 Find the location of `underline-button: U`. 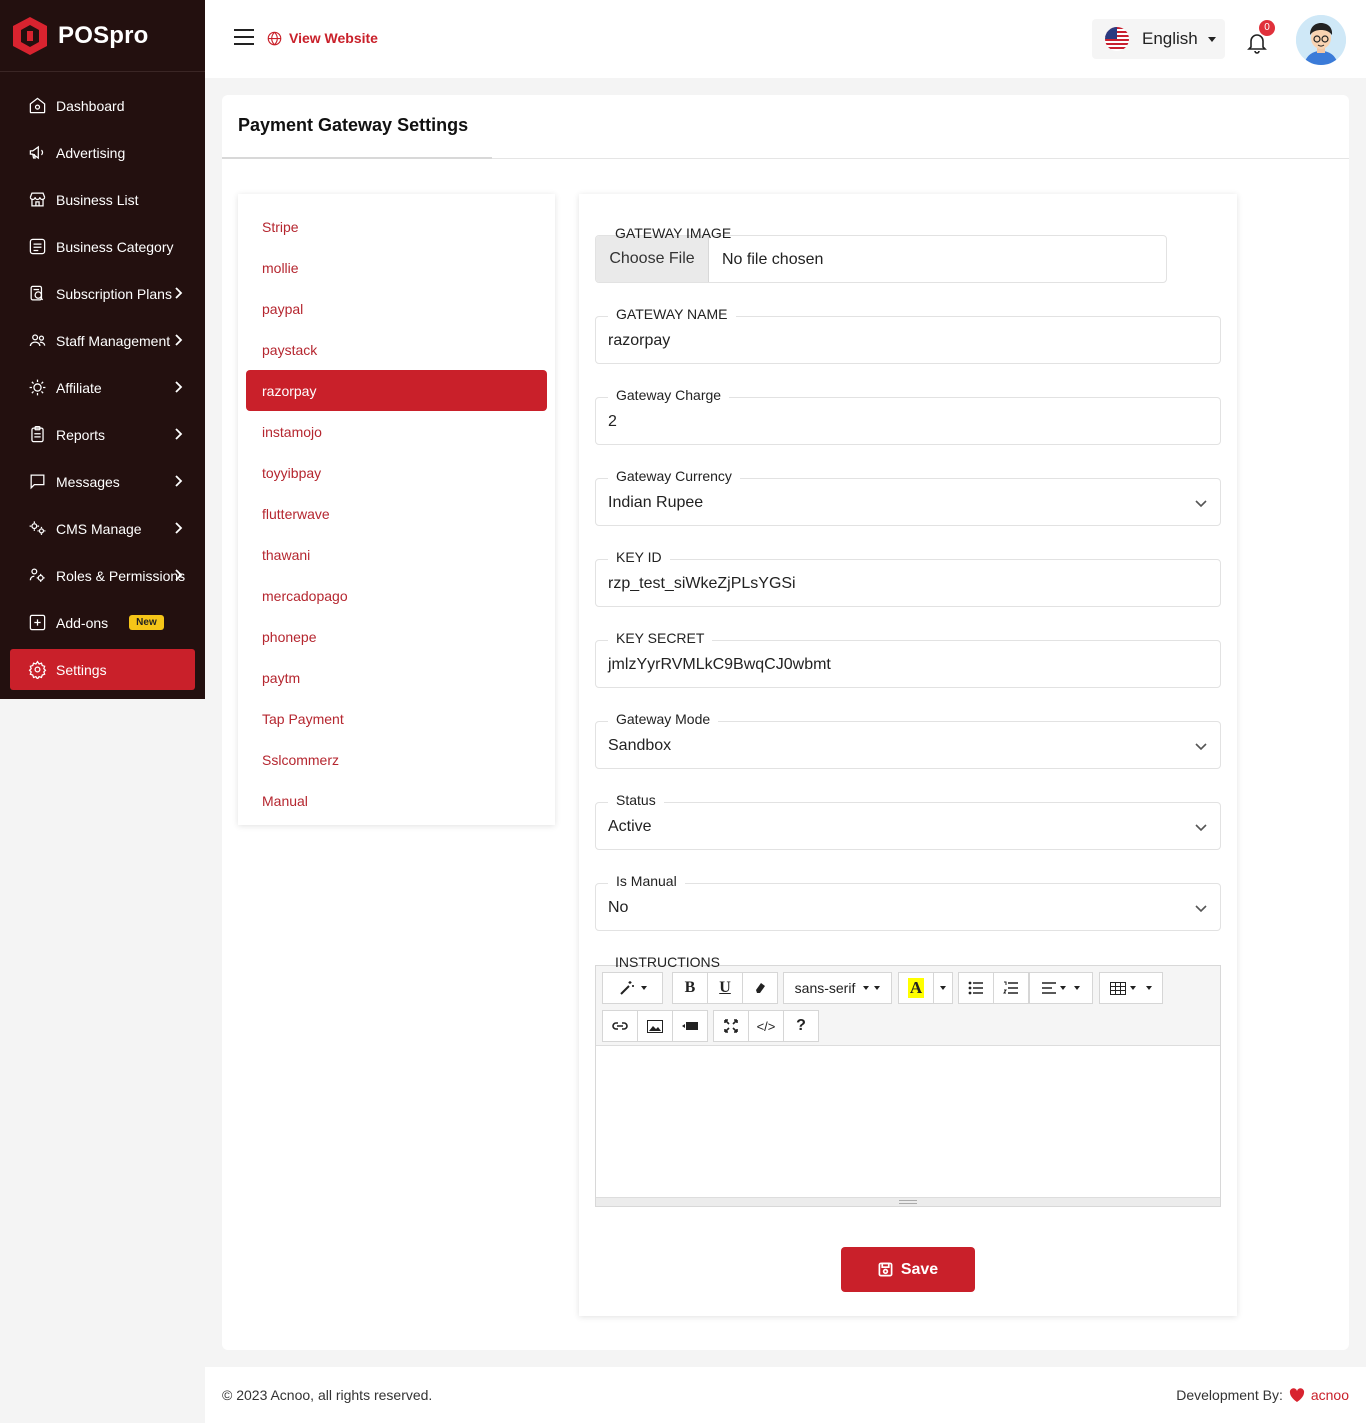

underline-button: U is located at coordinates (725, 988).